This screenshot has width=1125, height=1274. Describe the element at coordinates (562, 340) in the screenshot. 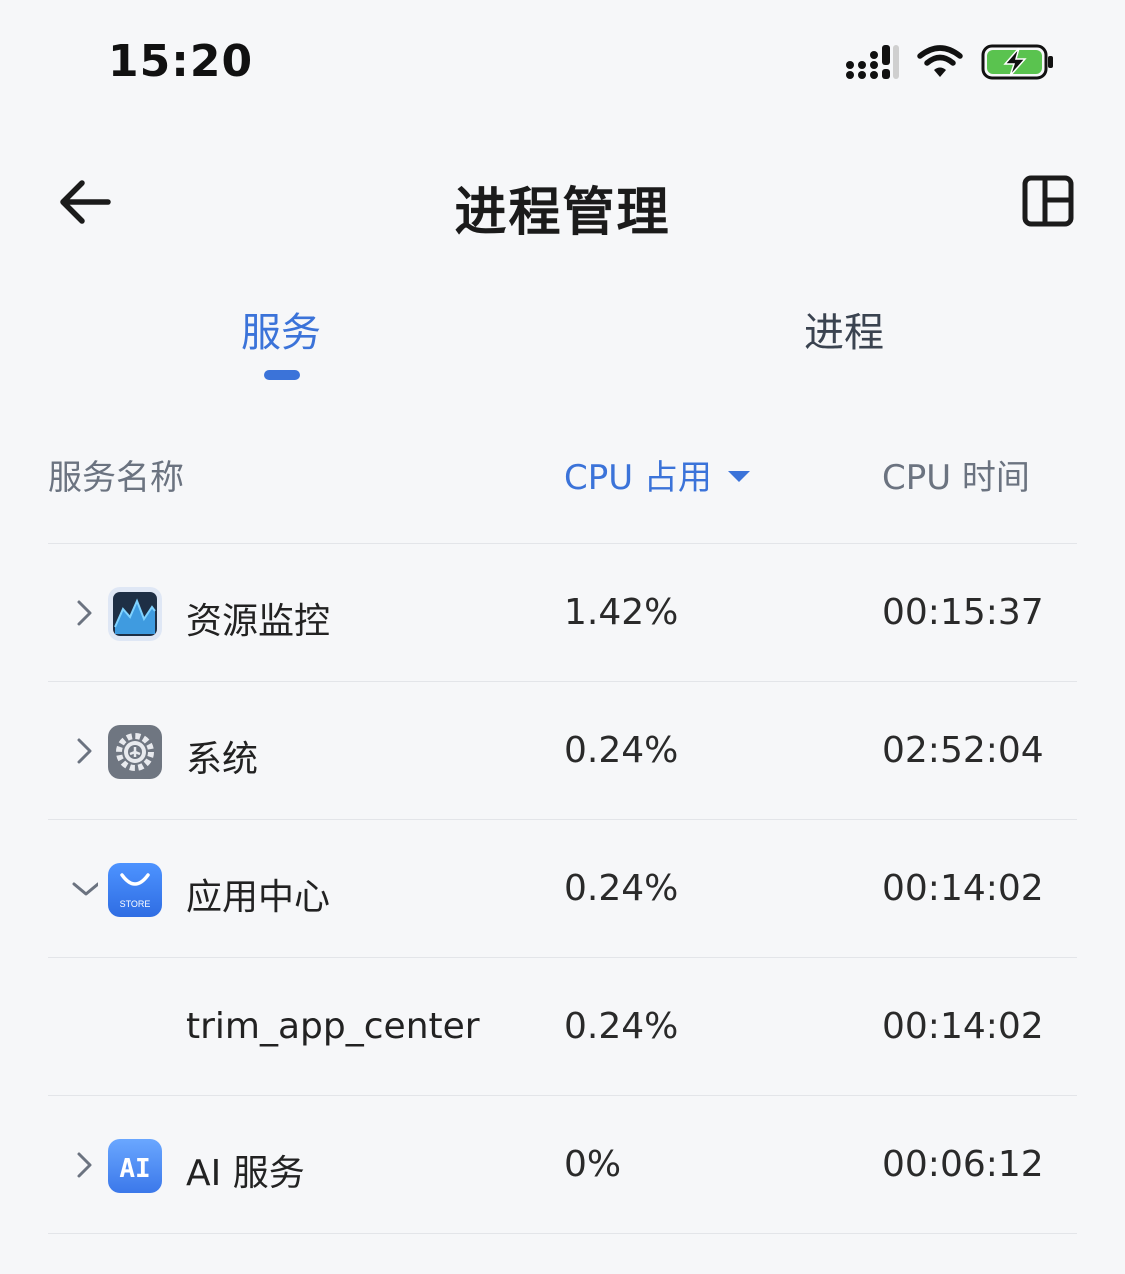

I see `tab-bar: 服务 进程` at that location.